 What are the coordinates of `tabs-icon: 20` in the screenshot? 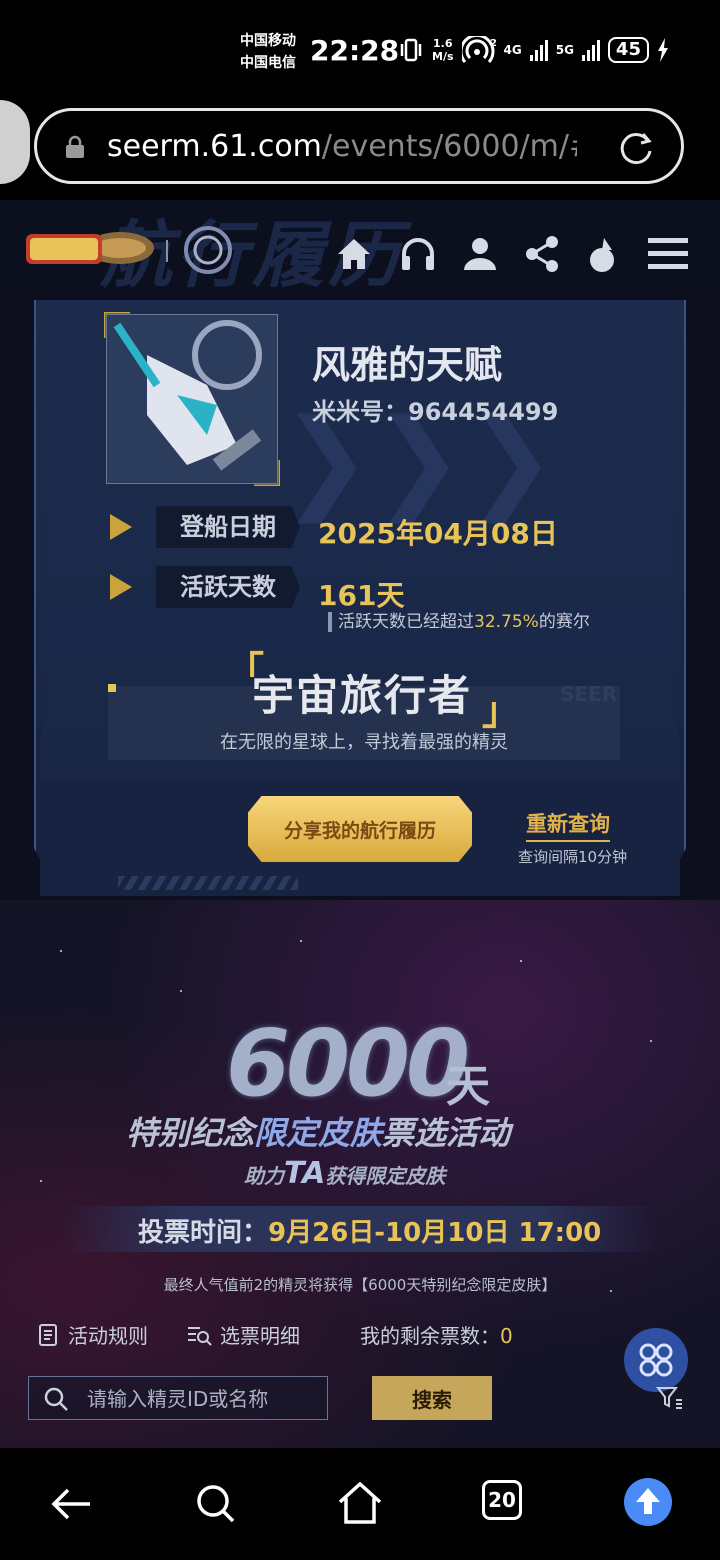 It's located at (502, 1500).